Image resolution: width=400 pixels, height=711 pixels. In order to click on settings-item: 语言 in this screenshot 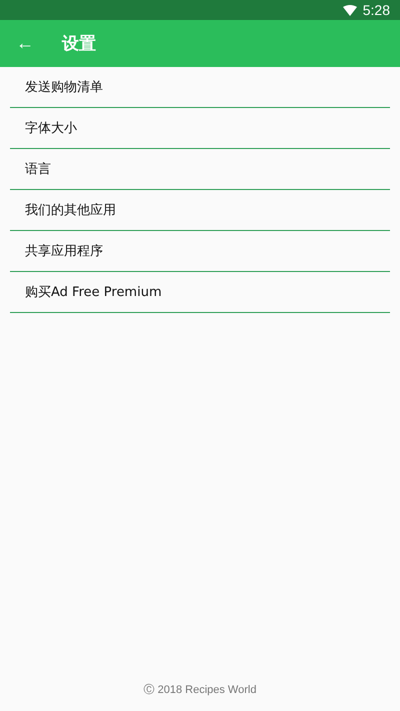, I will do `click(200, 169)`.